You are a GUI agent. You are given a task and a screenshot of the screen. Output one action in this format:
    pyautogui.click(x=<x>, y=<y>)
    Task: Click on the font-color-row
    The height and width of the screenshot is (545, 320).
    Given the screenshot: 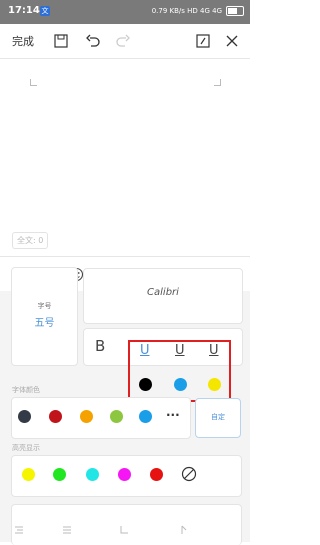 What is the action you would take?
    pyautogui.click(x=101, y=418)
    